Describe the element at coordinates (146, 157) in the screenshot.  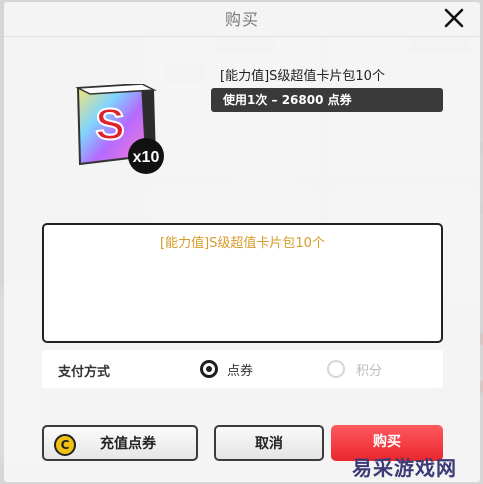
I see `quantity-badge: x10` at that location.